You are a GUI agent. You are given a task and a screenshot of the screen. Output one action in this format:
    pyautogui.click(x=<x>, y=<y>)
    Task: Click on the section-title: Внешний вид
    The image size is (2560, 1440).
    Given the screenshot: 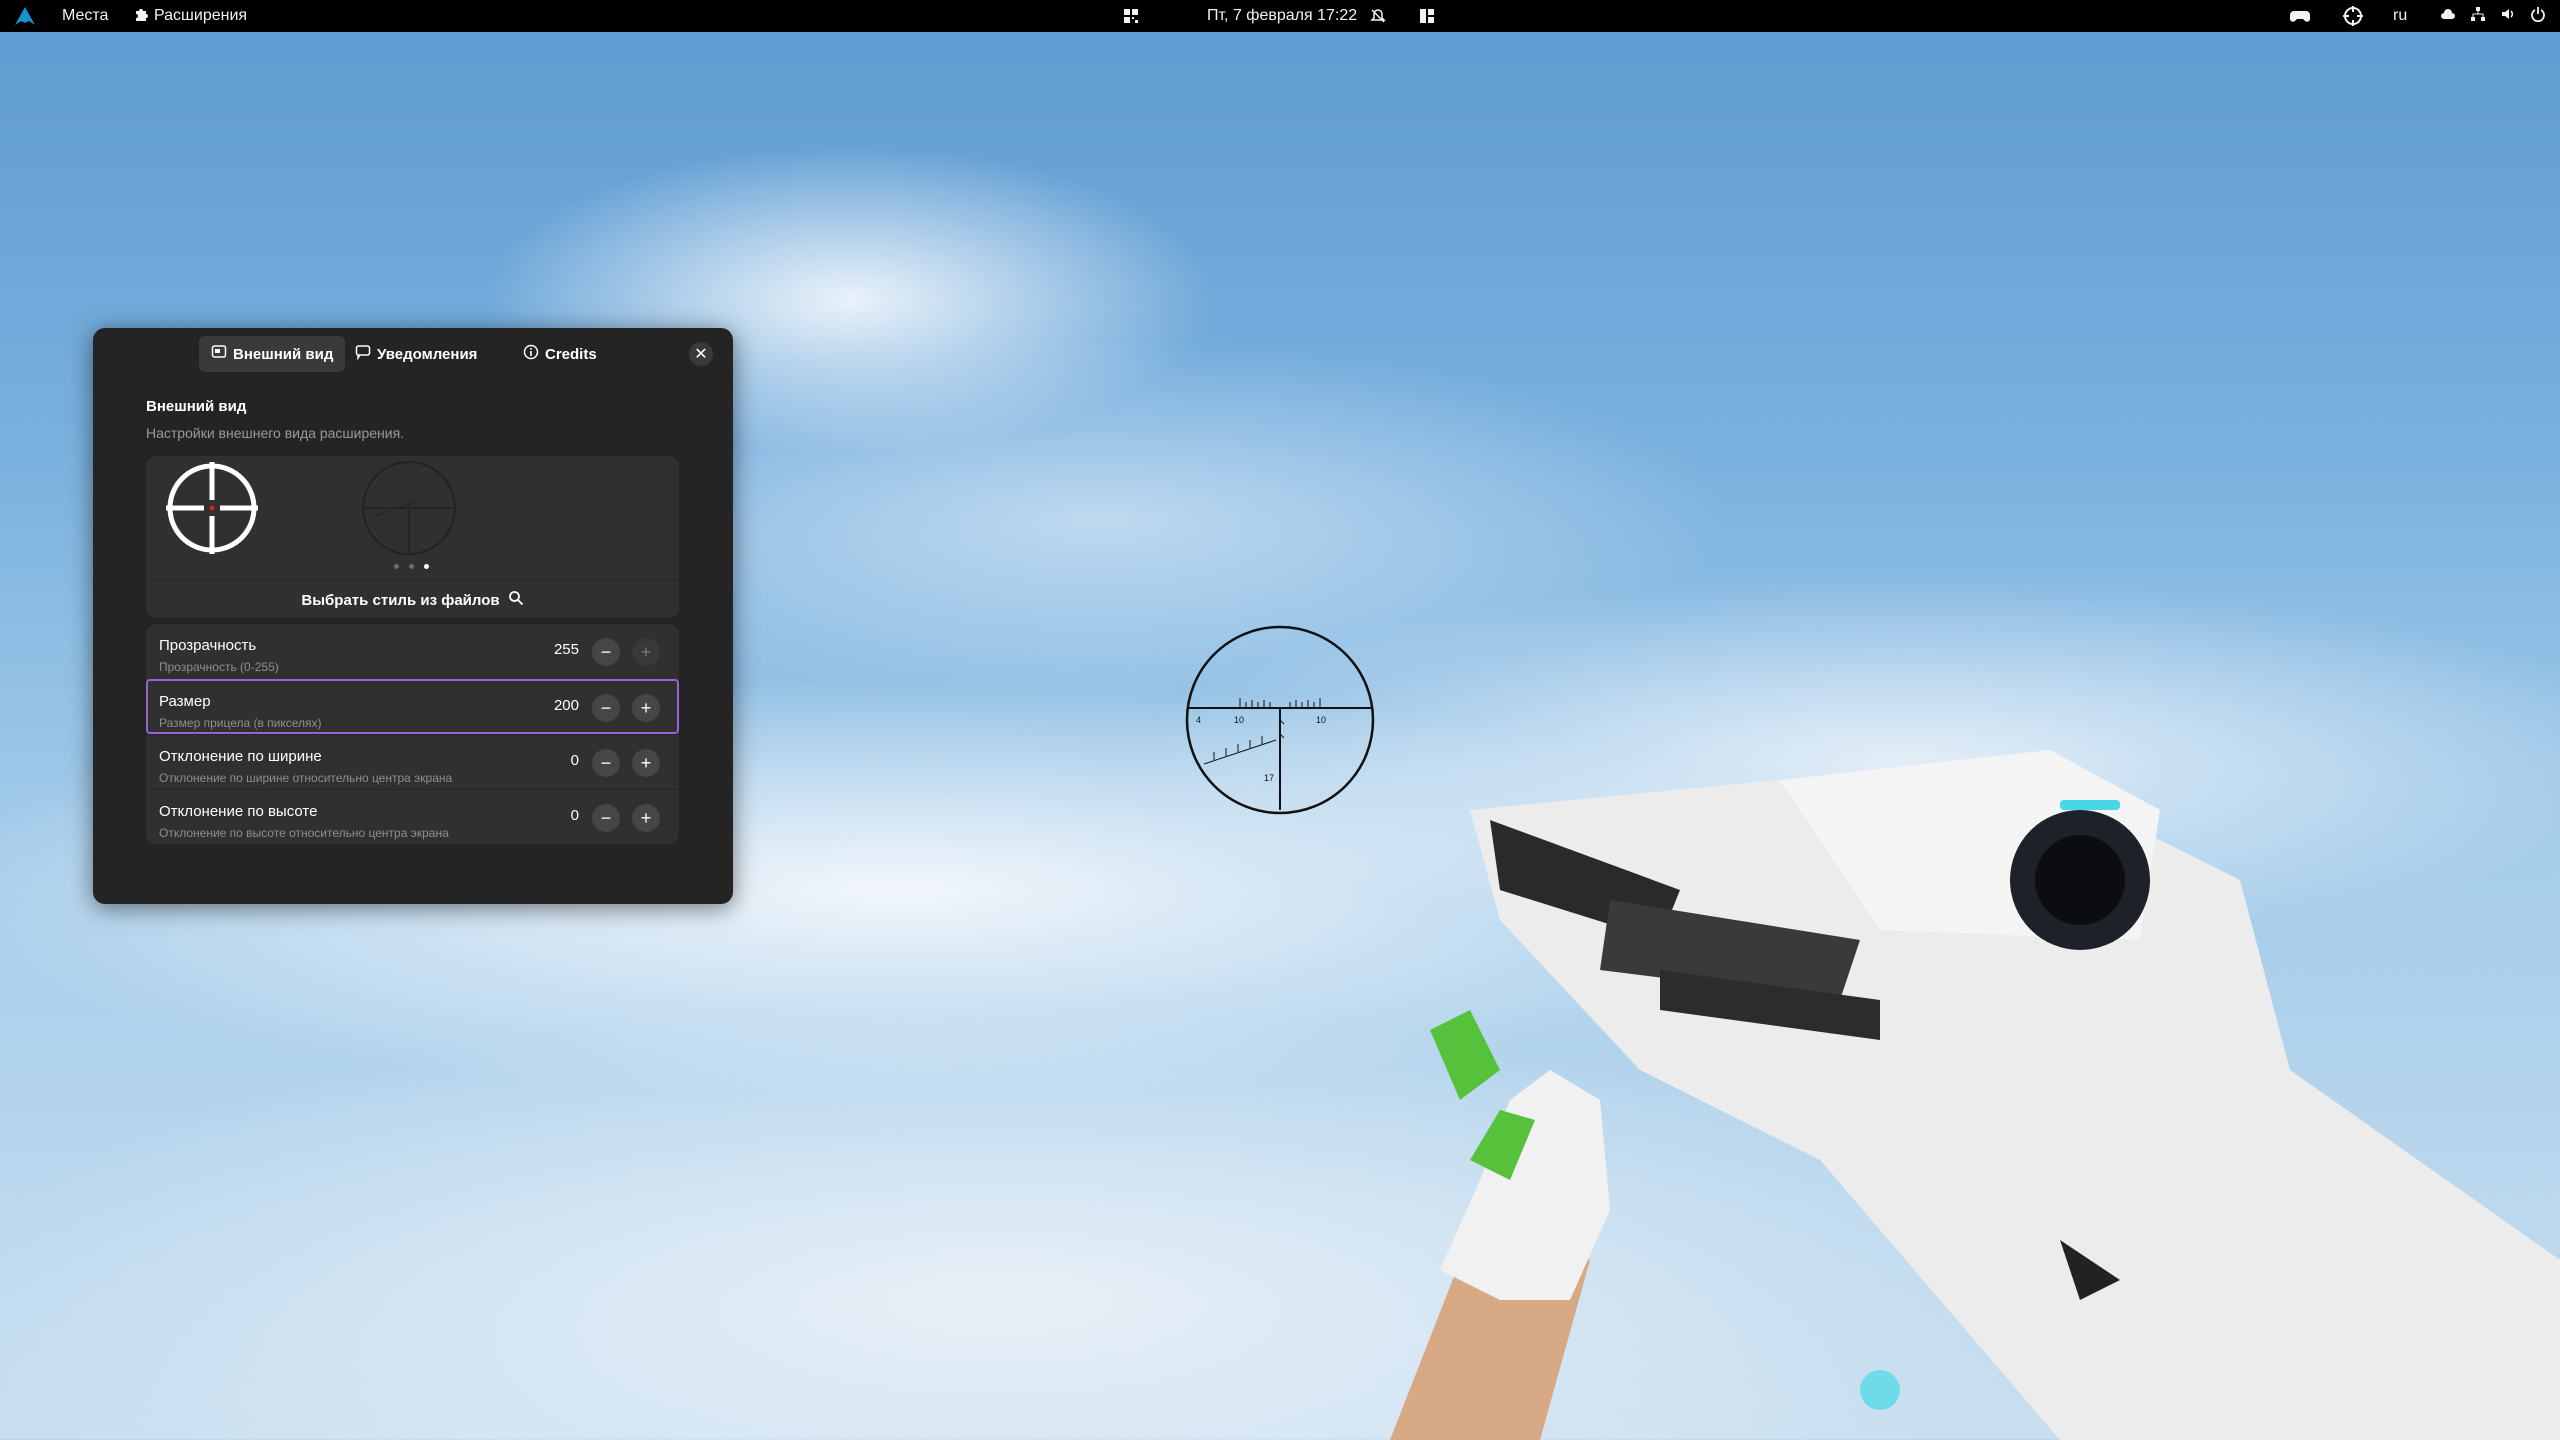 What is the action you would take?
    pyautogui.click(x=196, y=406)
    